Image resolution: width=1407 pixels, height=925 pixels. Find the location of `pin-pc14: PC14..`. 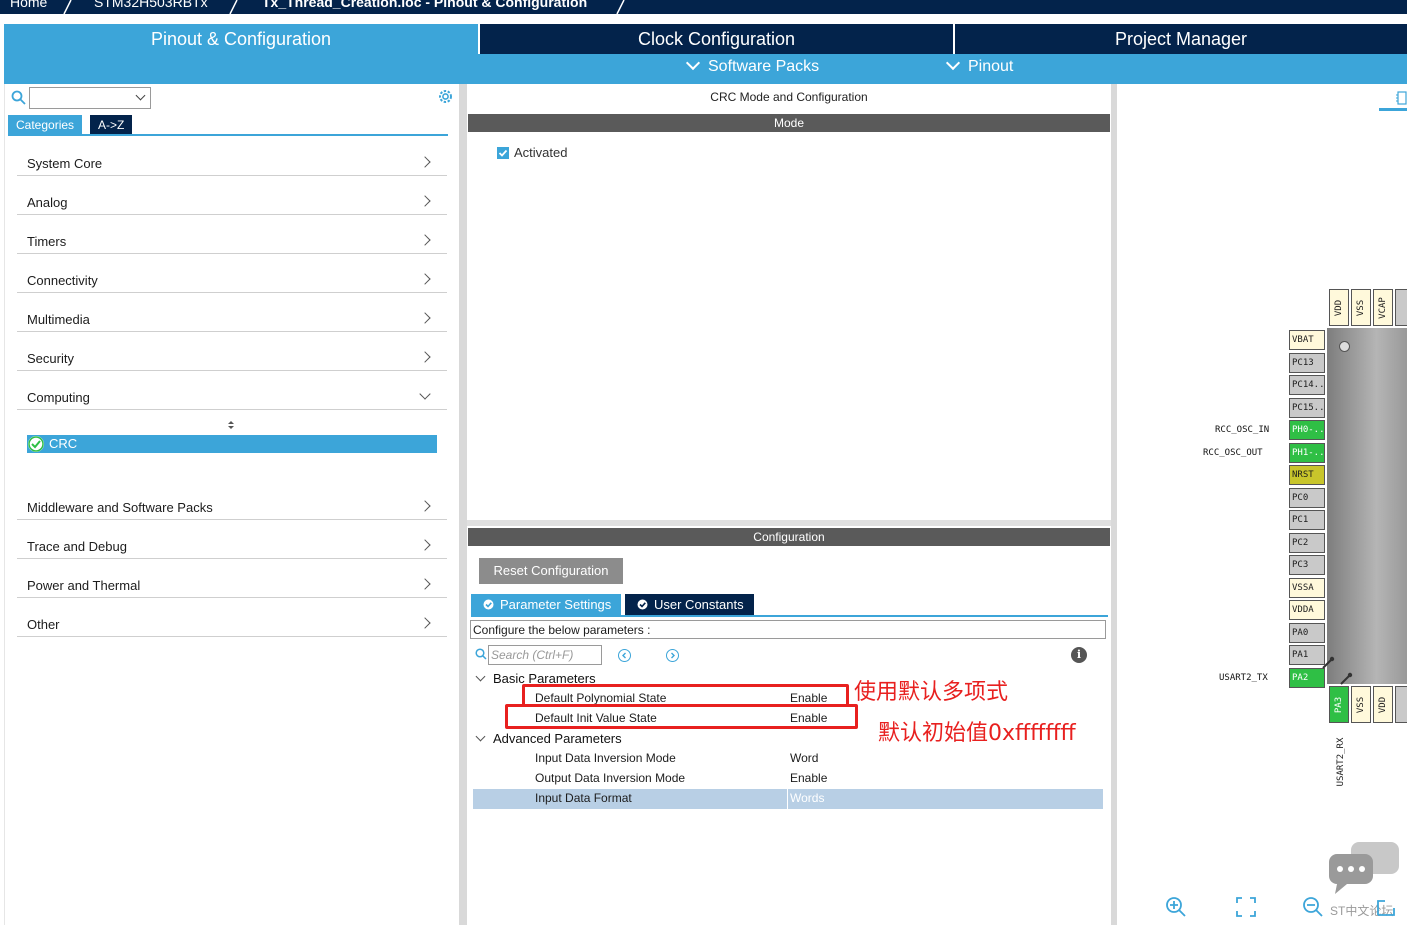

pin-pc14: PC14.. is located at coordinates (1307, 385).